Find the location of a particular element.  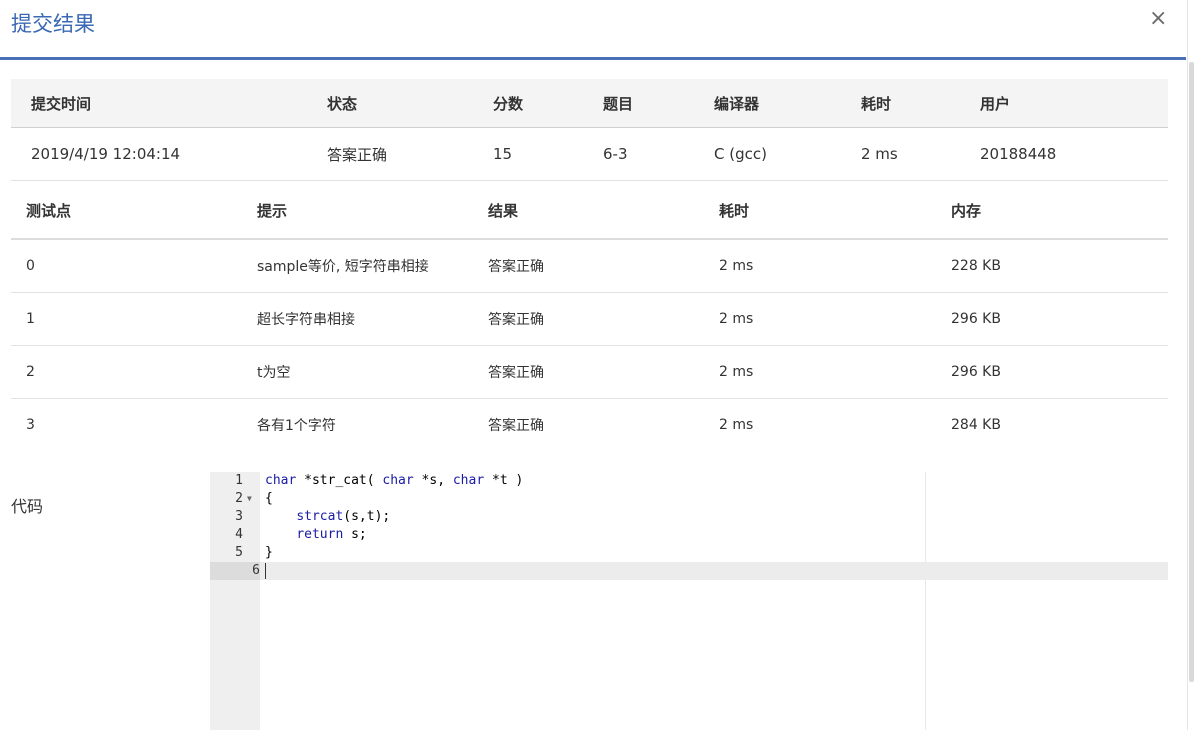

case-hint: t为空 is located at coordinates (372, 372).